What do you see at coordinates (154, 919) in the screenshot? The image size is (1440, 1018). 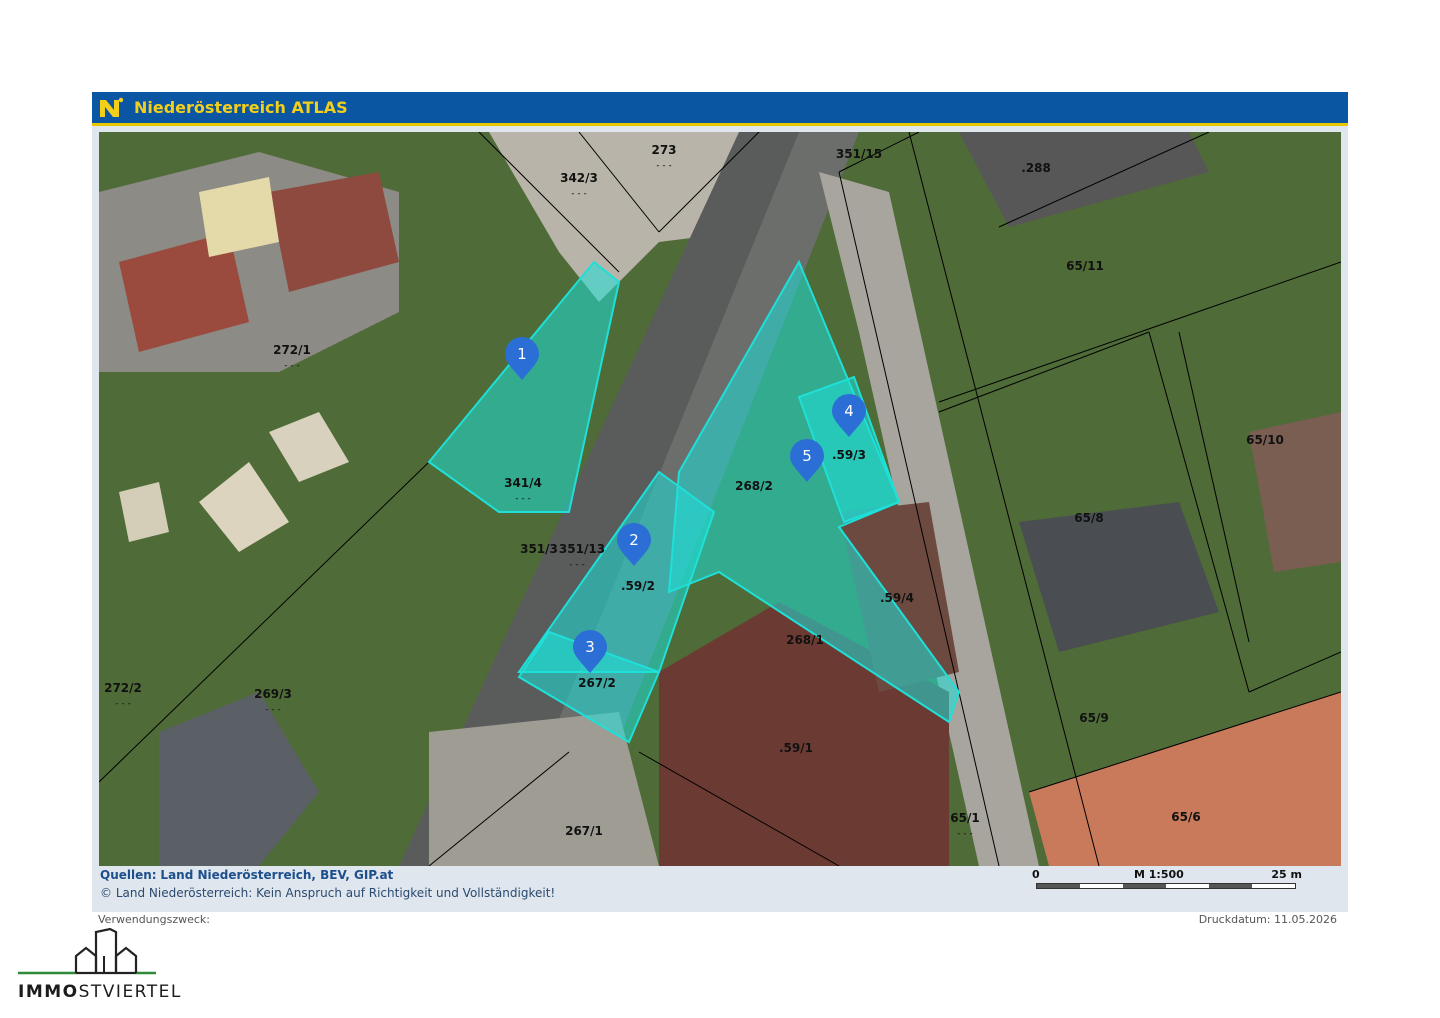 I see `usage-label: Verwendungszweck:` at bounding box center [154, 919].